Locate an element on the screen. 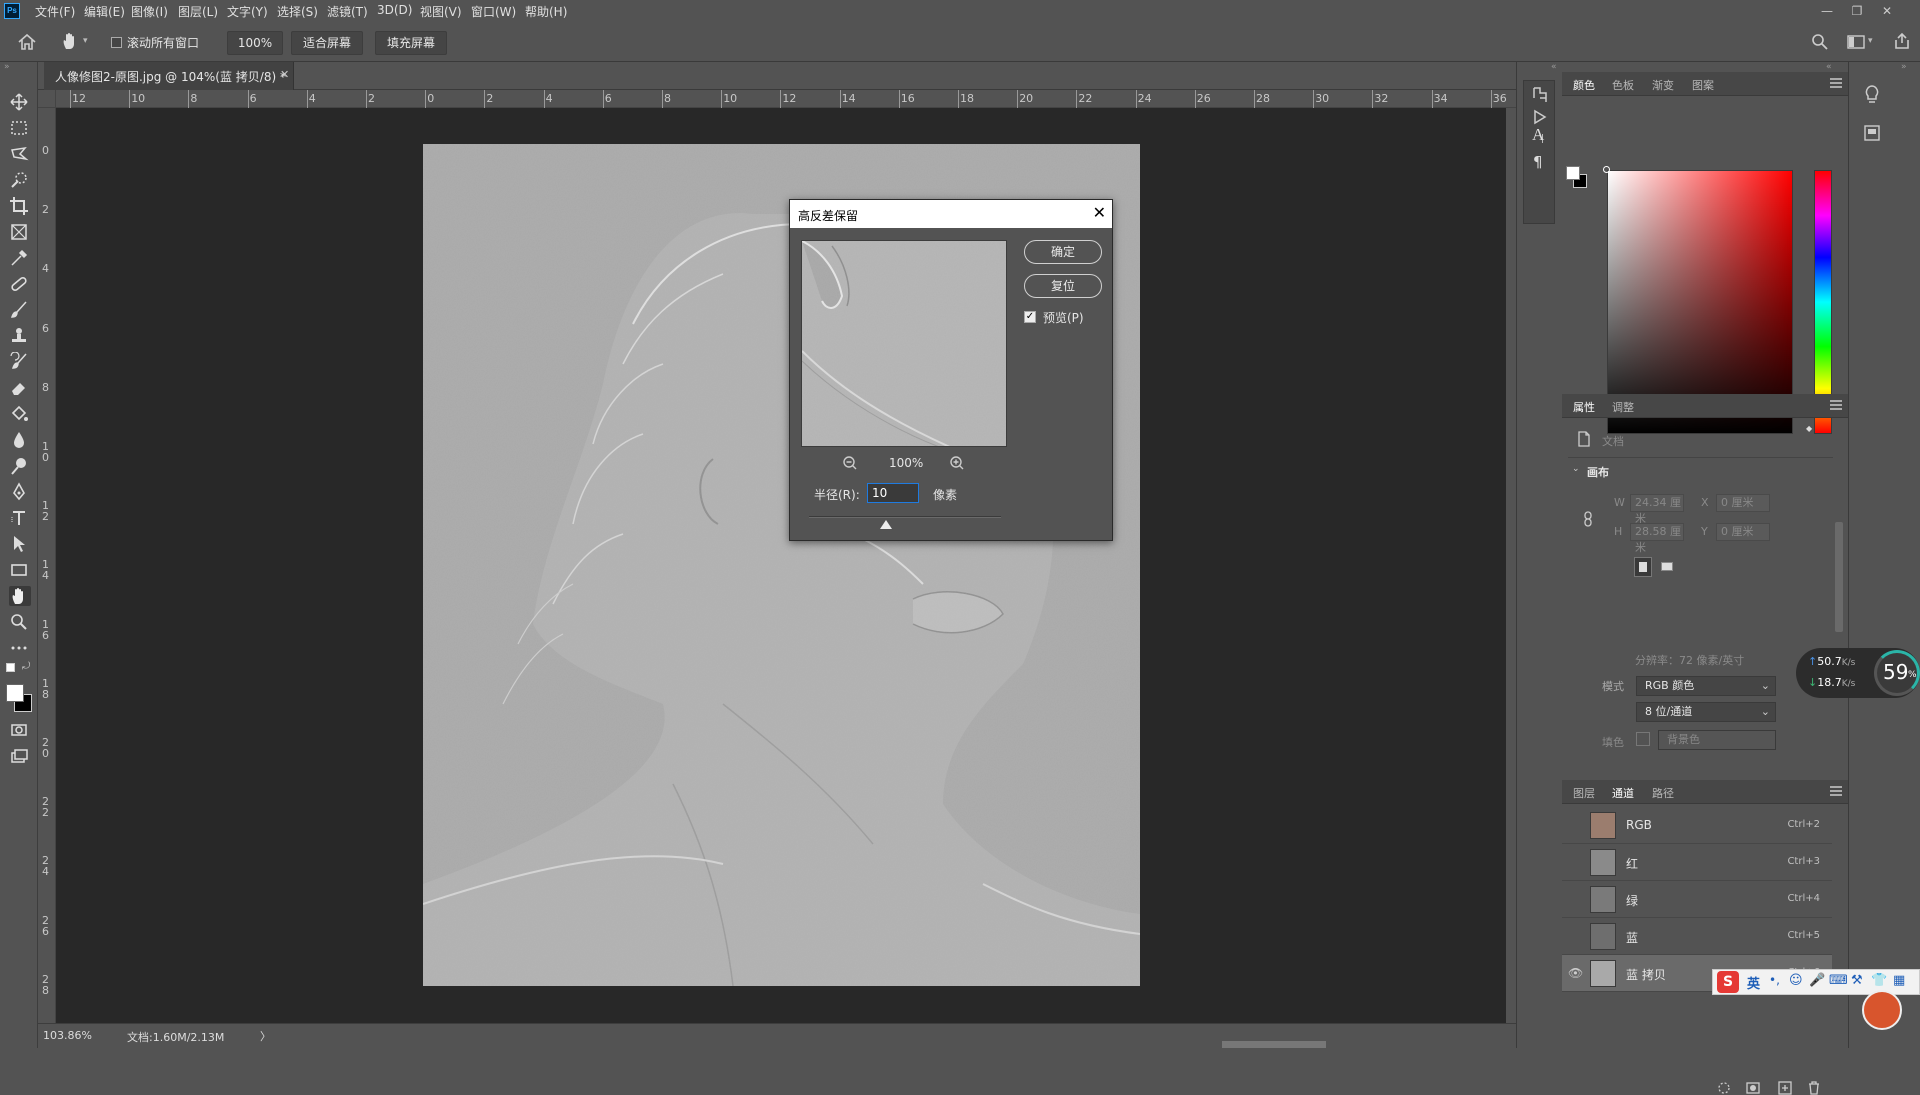  scroll-all-checkbox is located at coordinates (116, 42).